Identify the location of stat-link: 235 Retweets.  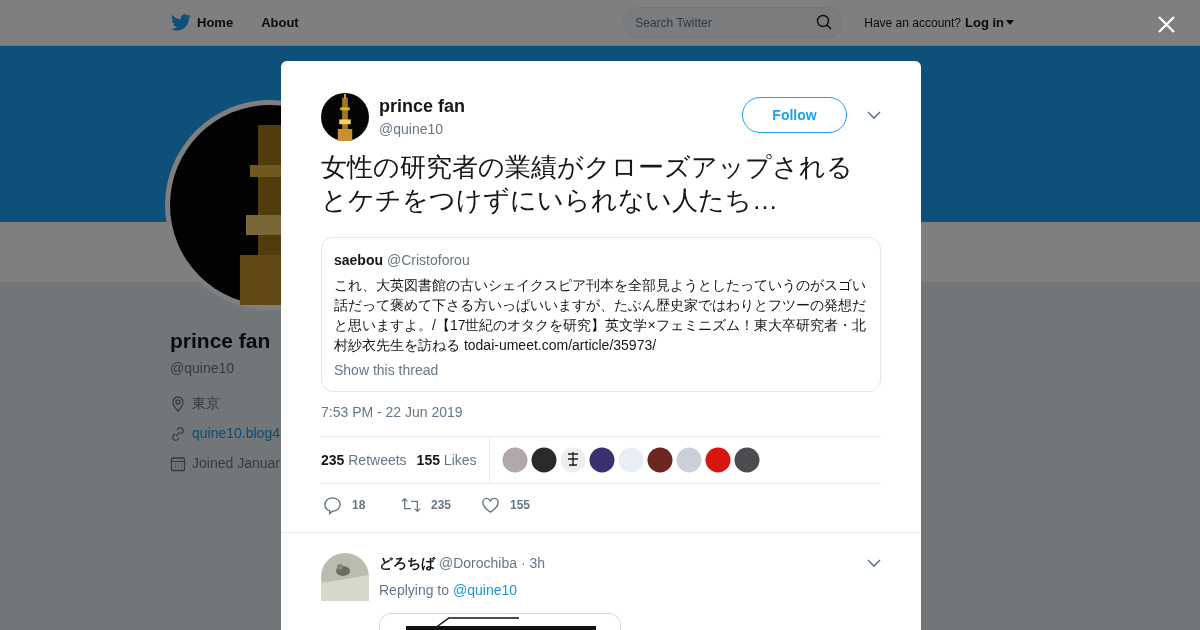
(364, 460).